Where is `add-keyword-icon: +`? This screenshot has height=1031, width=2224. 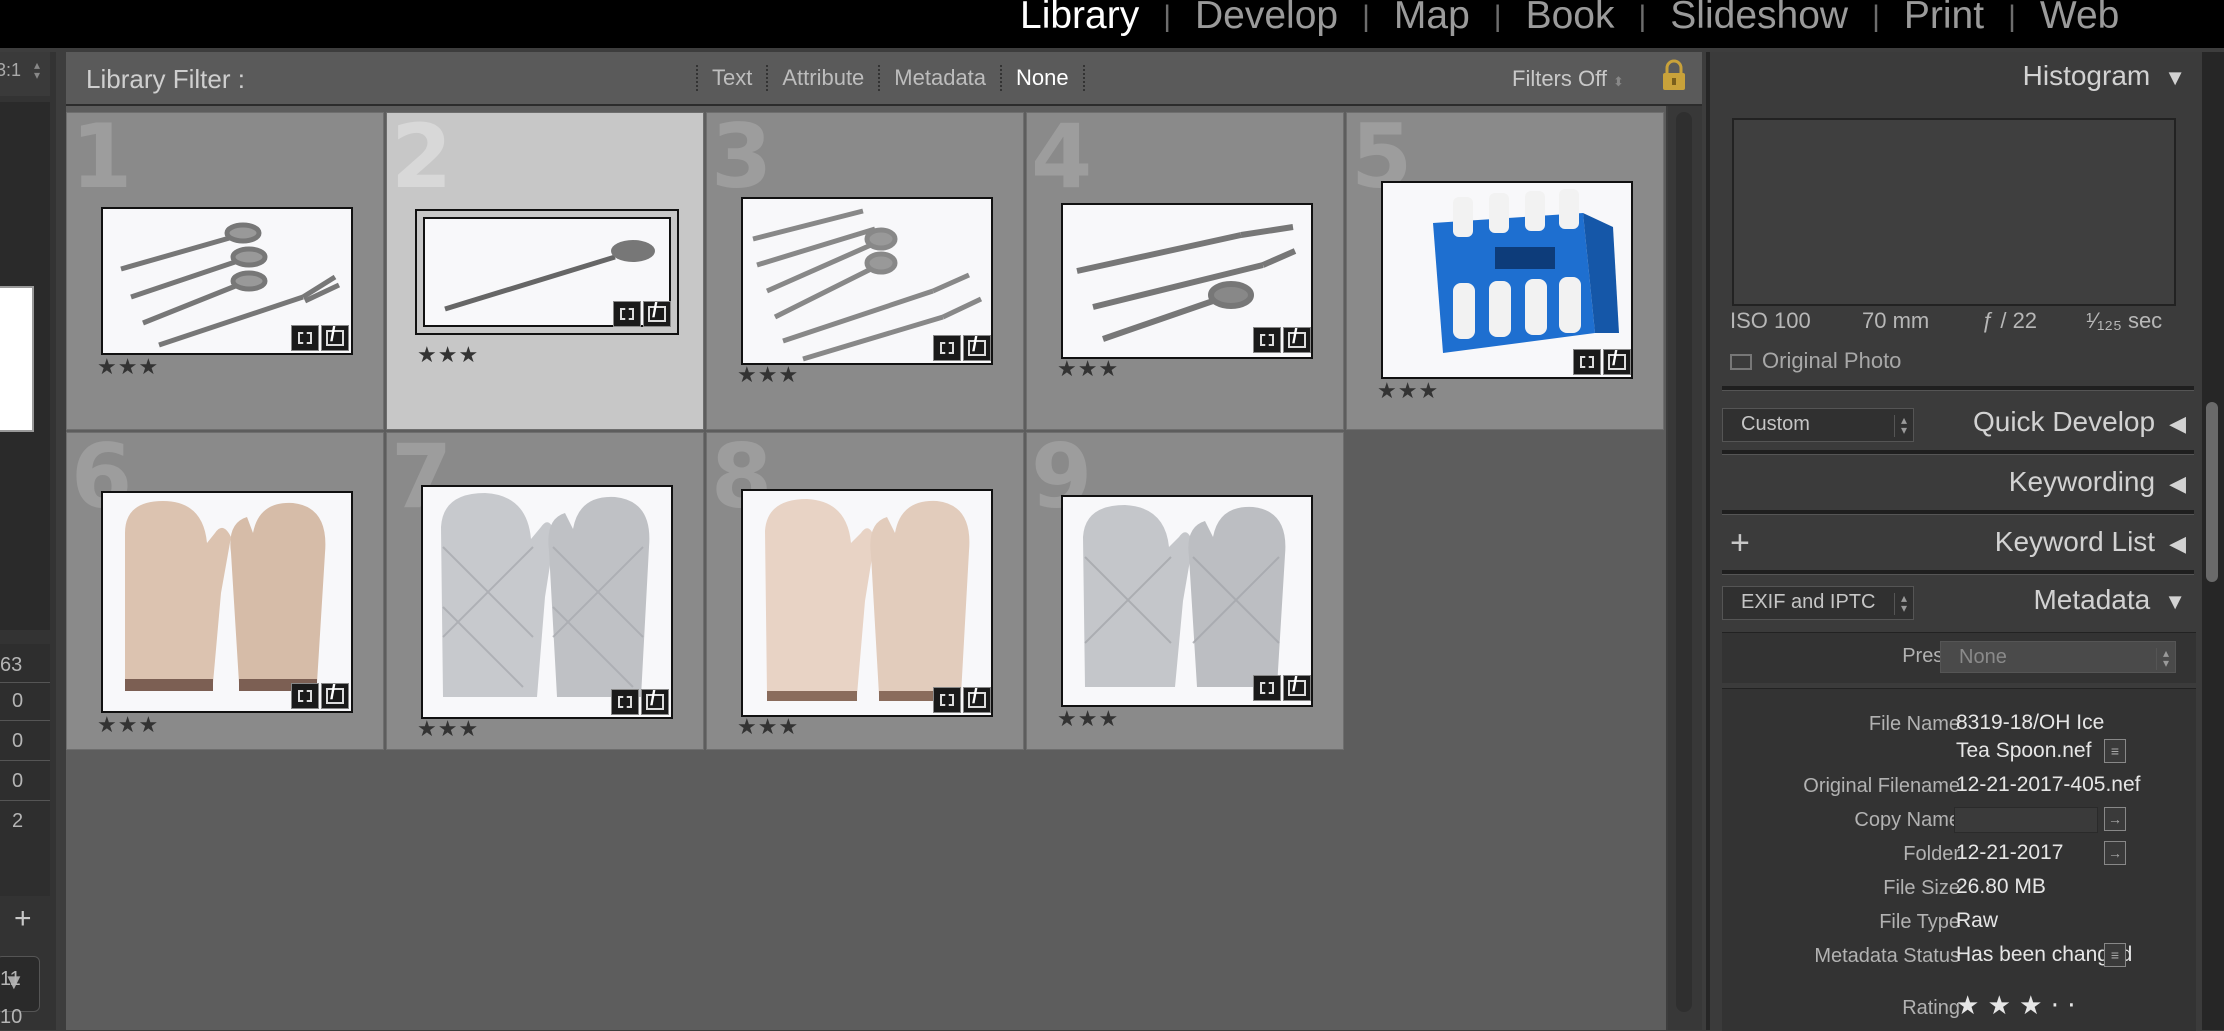
add-keyword-icon: + is located at coordinates (1740, 543).